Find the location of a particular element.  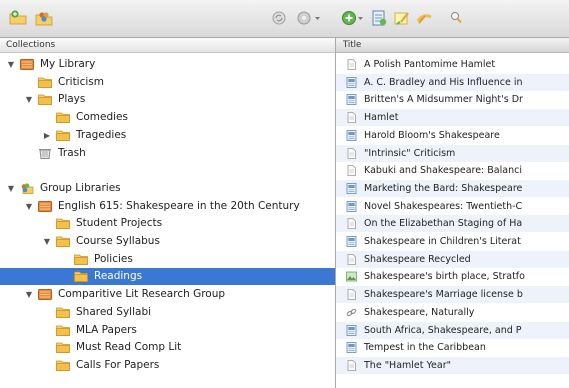

item-title: Shakespeare in Children's Literat is located at coordinates (442, 241).